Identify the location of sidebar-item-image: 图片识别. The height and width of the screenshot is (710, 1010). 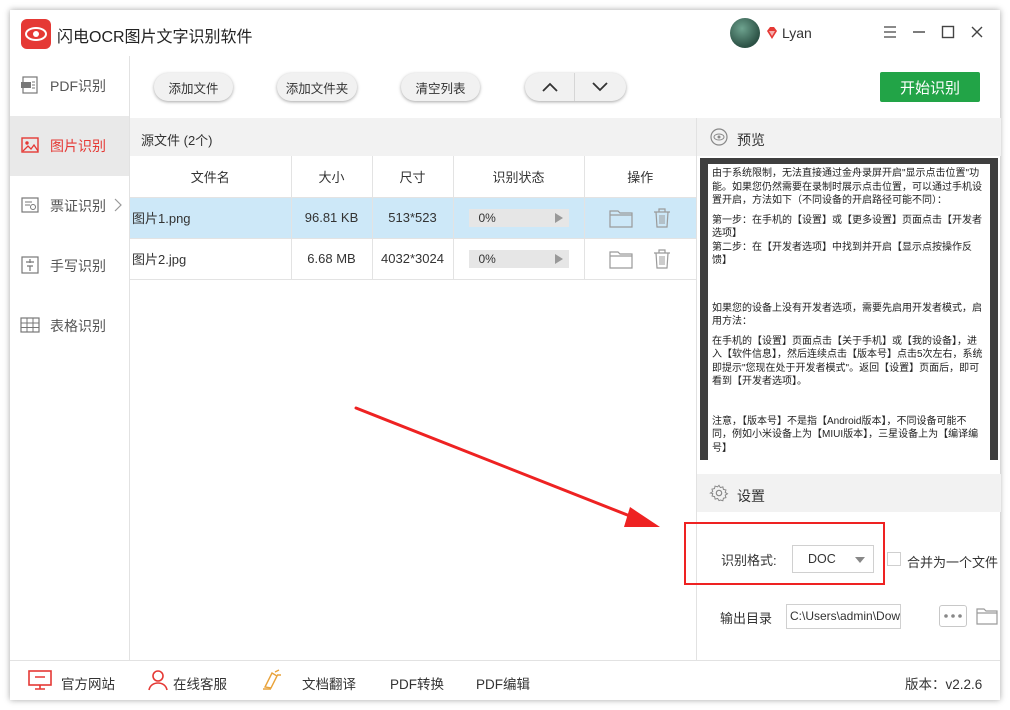
(69, 146).